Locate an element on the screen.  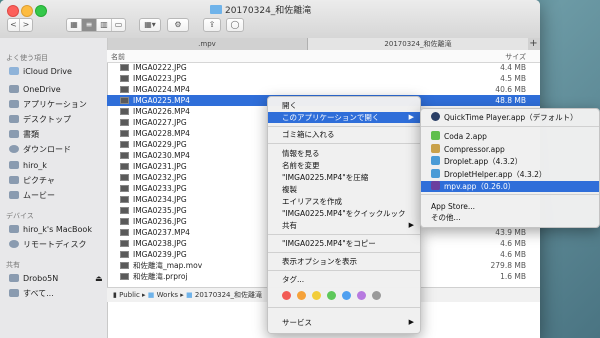
name-column-header: 名前 is located at coordinates (118, 57).